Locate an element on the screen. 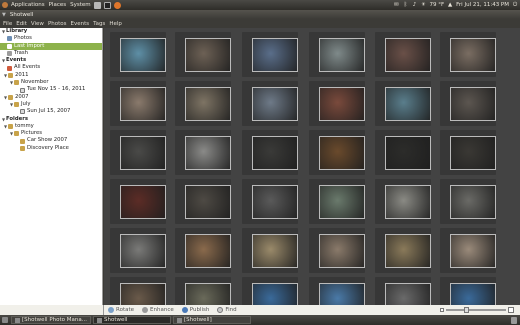 The image size is (520, 325). trash-applet-icon is located at coordinates (513, 320).